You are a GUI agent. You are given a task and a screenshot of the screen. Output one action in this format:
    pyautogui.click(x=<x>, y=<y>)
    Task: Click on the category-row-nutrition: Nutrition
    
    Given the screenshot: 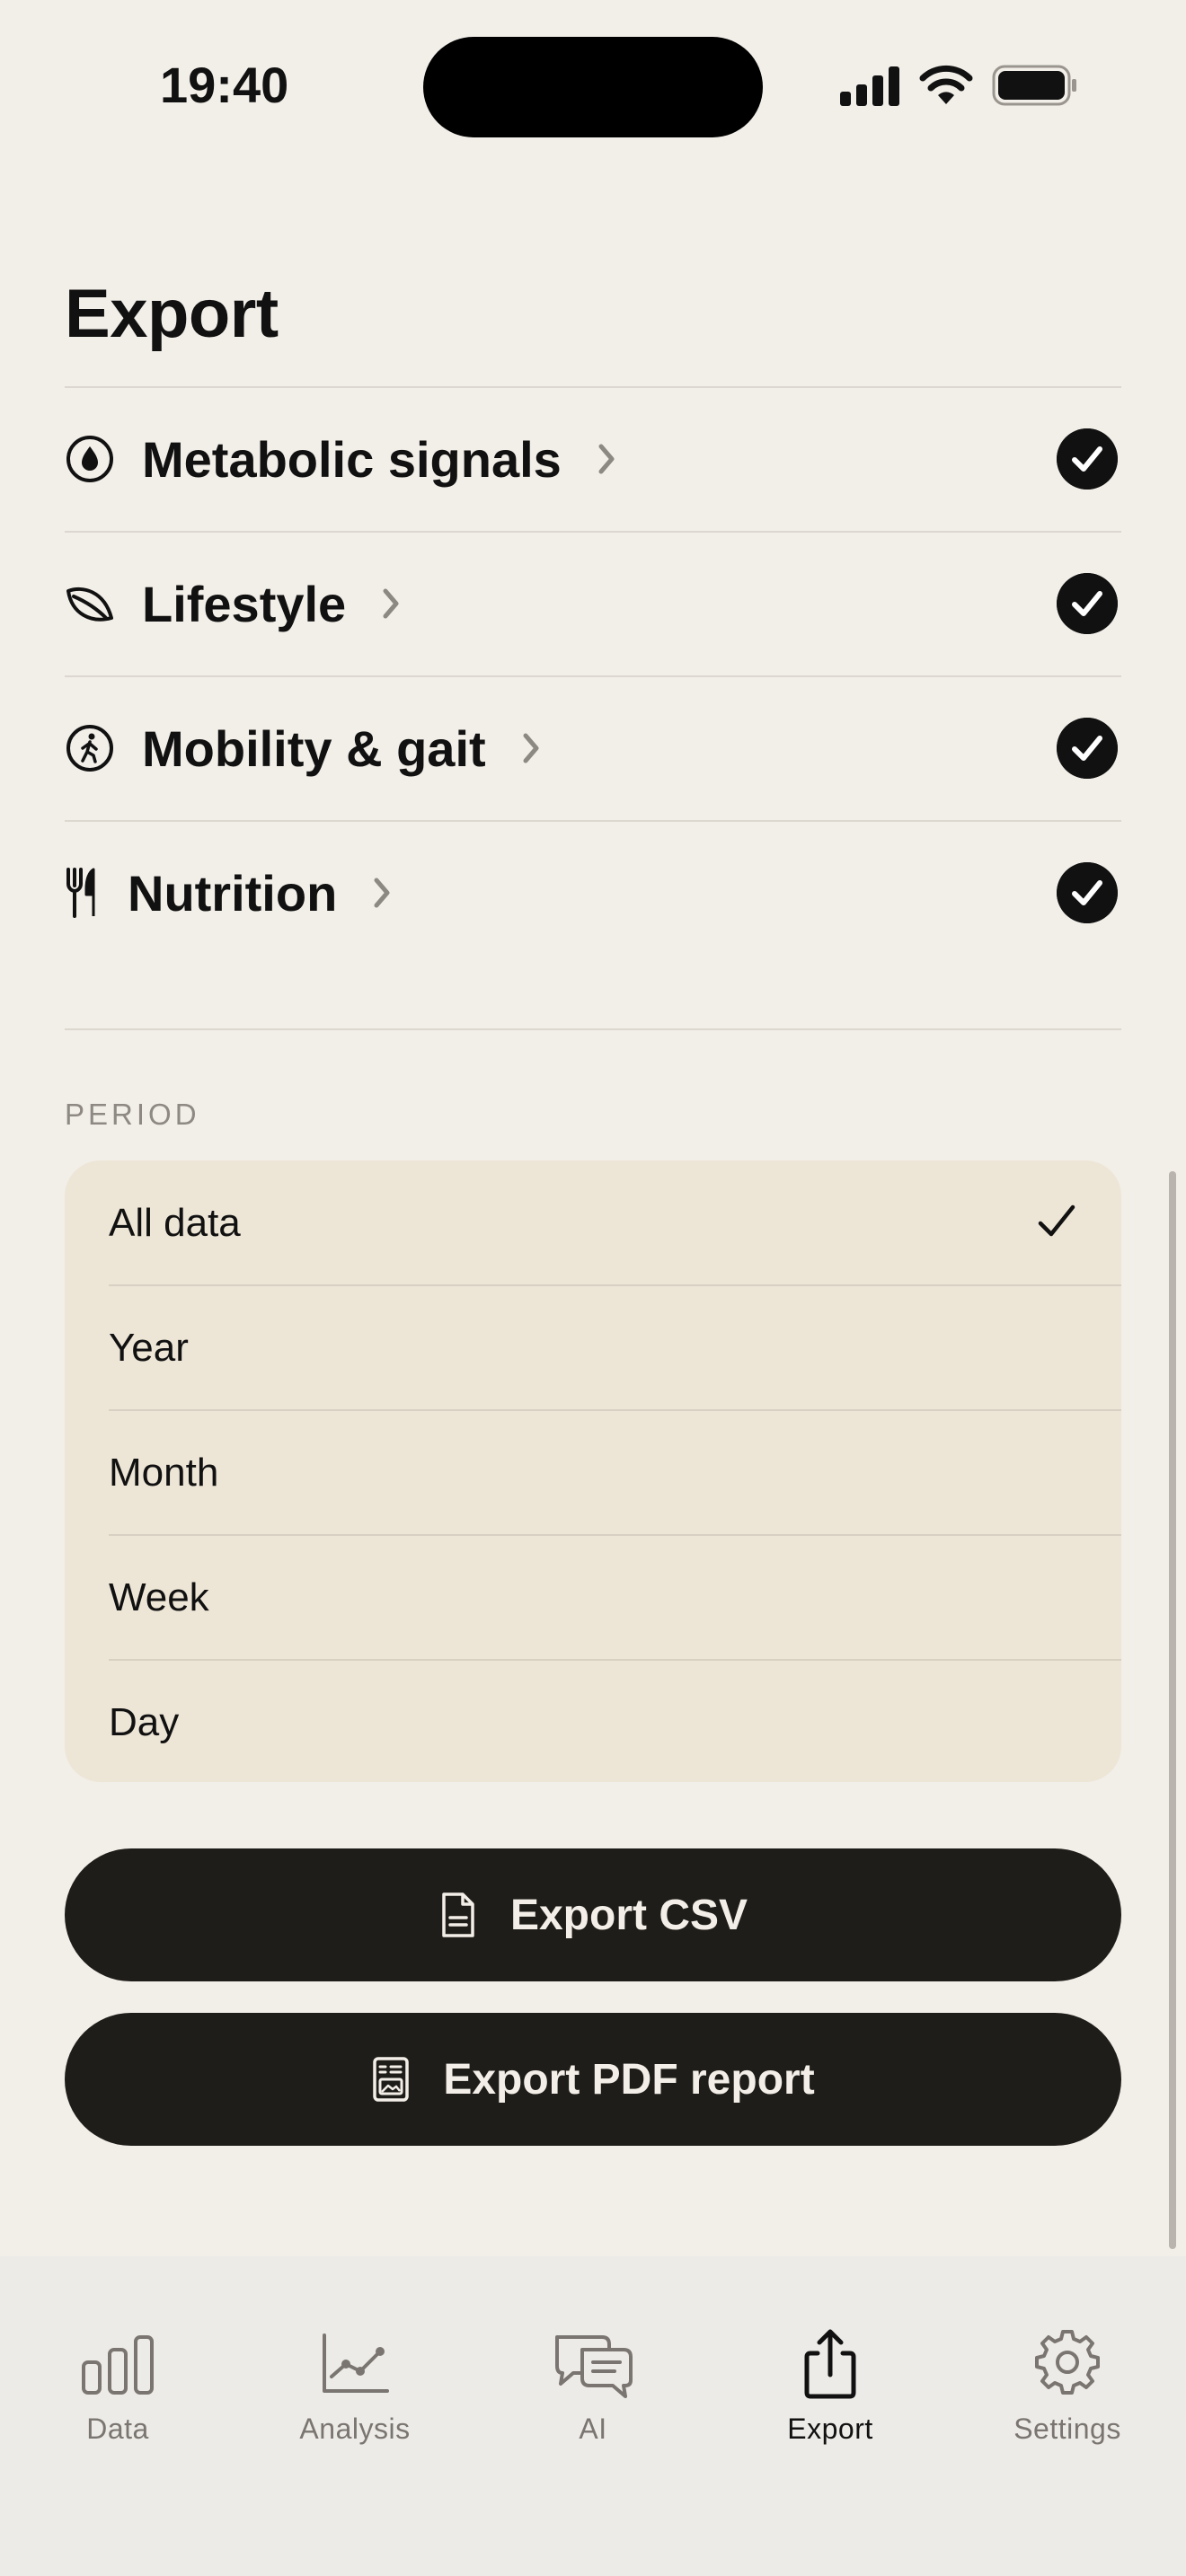 What is the action you would take?
    pyautogui.click(x=593, y=893)
    